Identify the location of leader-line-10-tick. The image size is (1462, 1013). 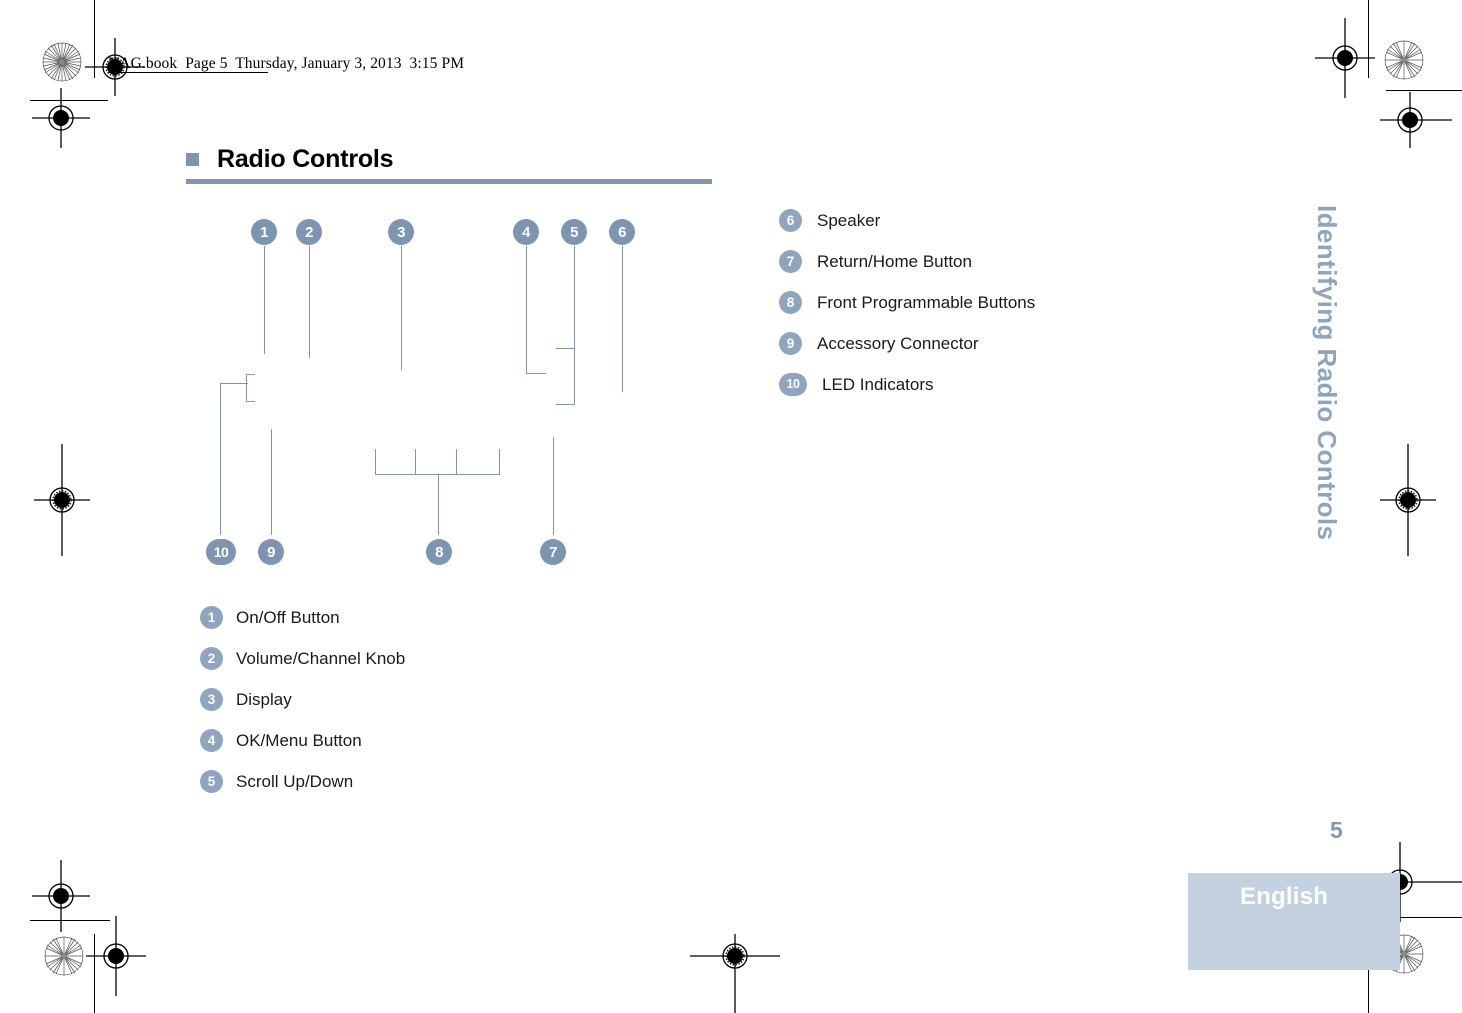
(247, 388).